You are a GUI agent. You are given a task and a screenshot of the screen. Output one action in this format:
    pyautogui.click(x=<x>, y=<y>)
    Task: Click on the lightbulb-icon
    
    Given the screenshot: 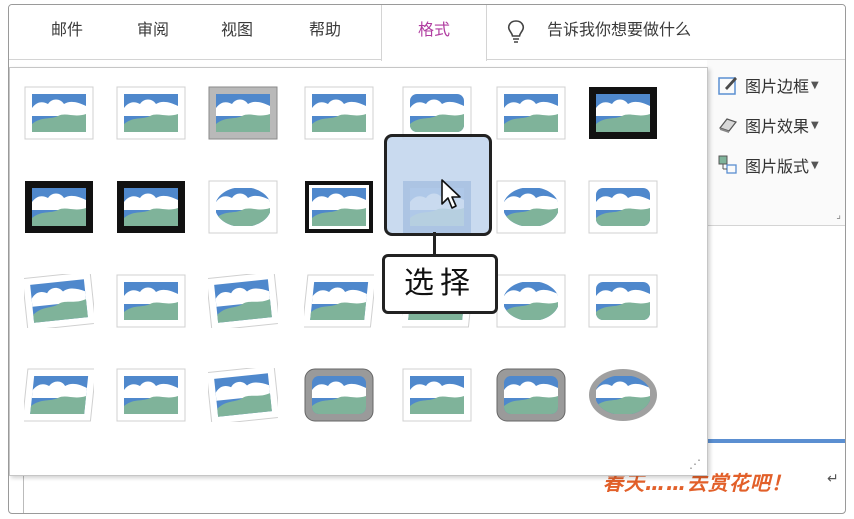 What is the action you would take?
    pyautogui.click(x=516, y=32)
    